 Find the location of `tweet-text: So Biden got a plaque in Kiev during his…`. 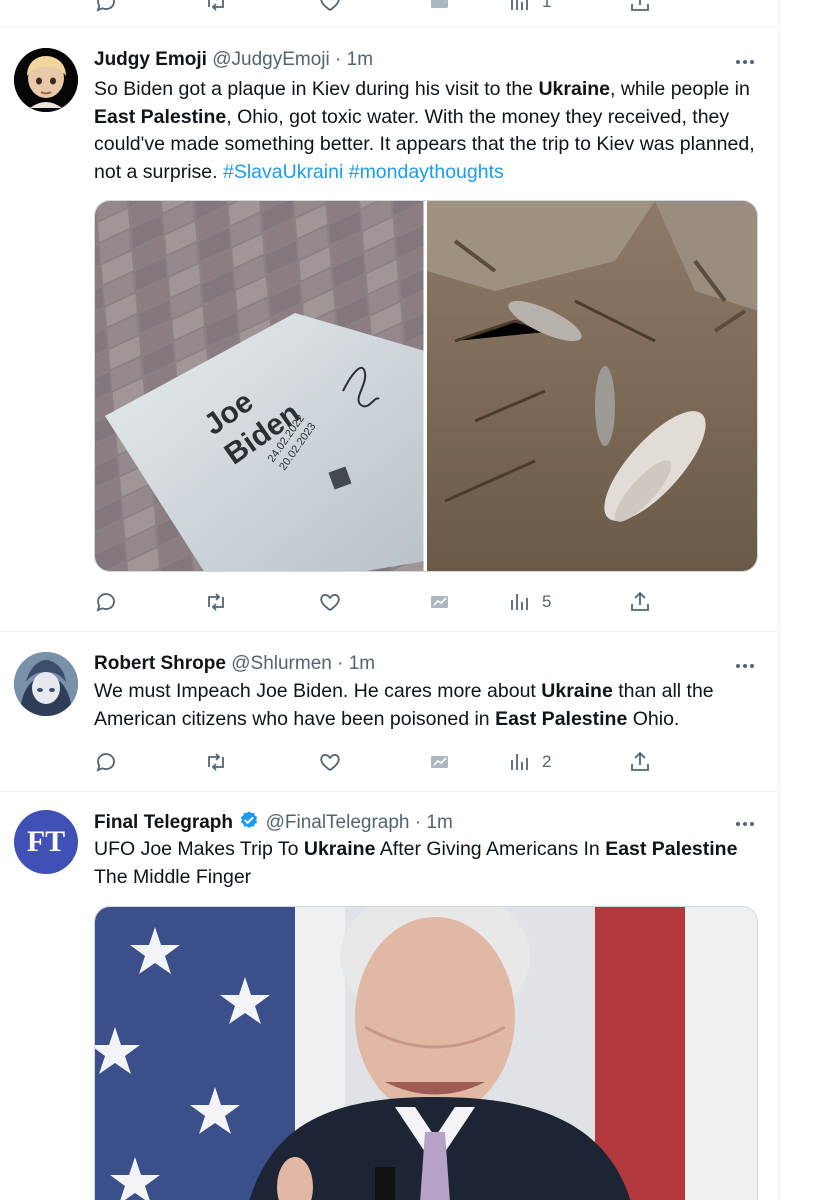

tweet-text: So Biden got a plaque in Kiev during his… is located at coordinates (424, 130).